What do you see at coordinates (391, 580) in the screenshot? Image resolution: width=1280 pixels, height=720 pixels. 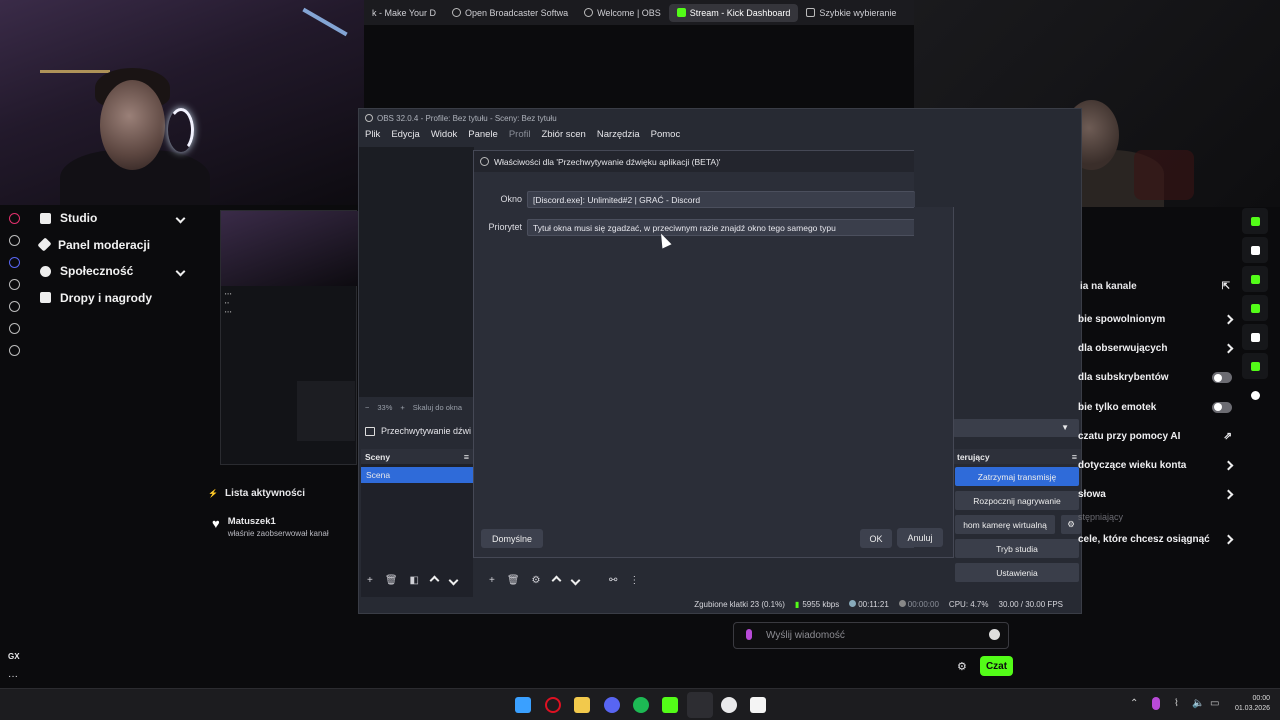 I see `delete-scene-icon: 🗑` at bounding box center [391, 580].